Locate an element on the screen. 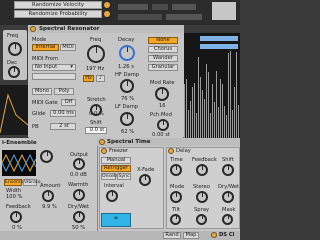  interval-knob is located at coordinates (112, 196).